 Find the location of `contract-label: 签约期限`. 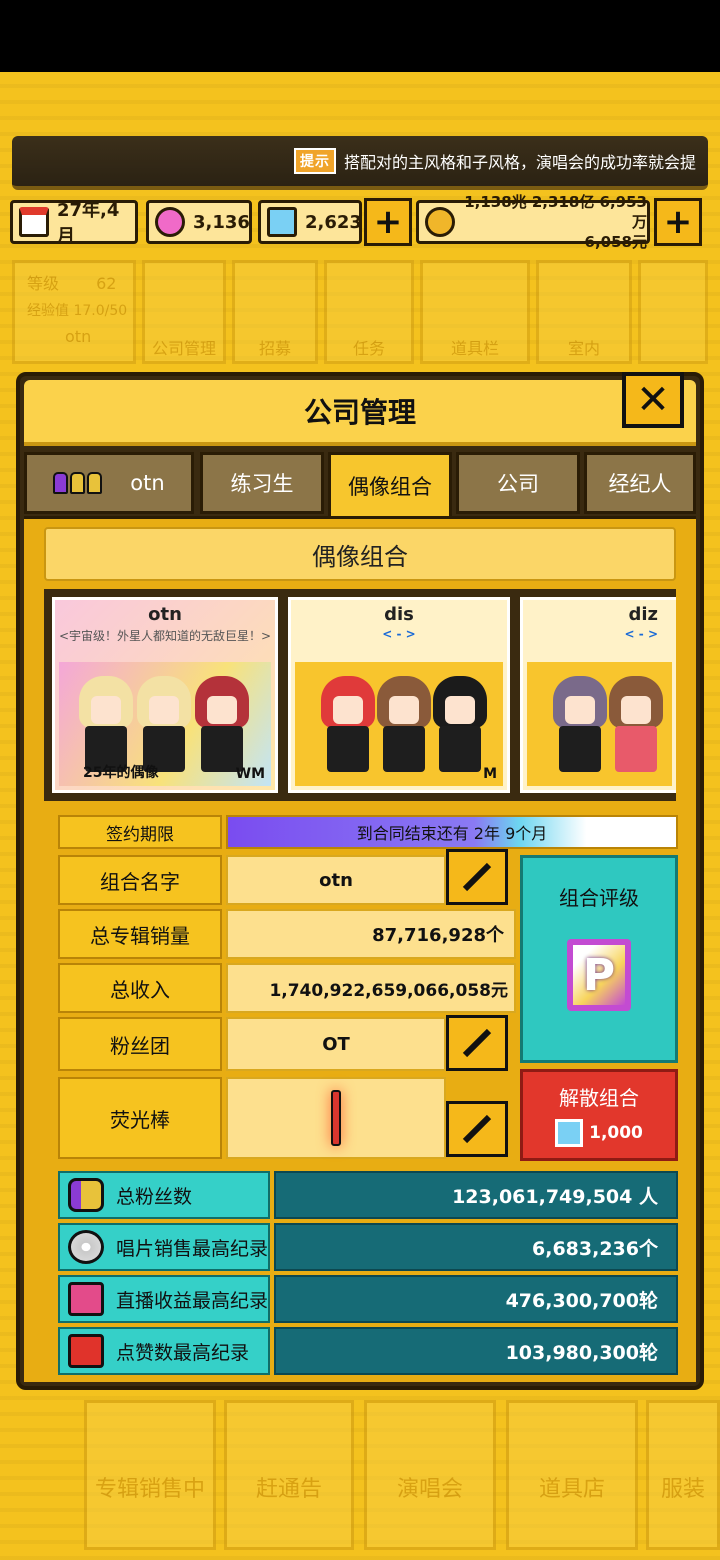

contract-label: 签约期限 is located at coordinates (140, 832).